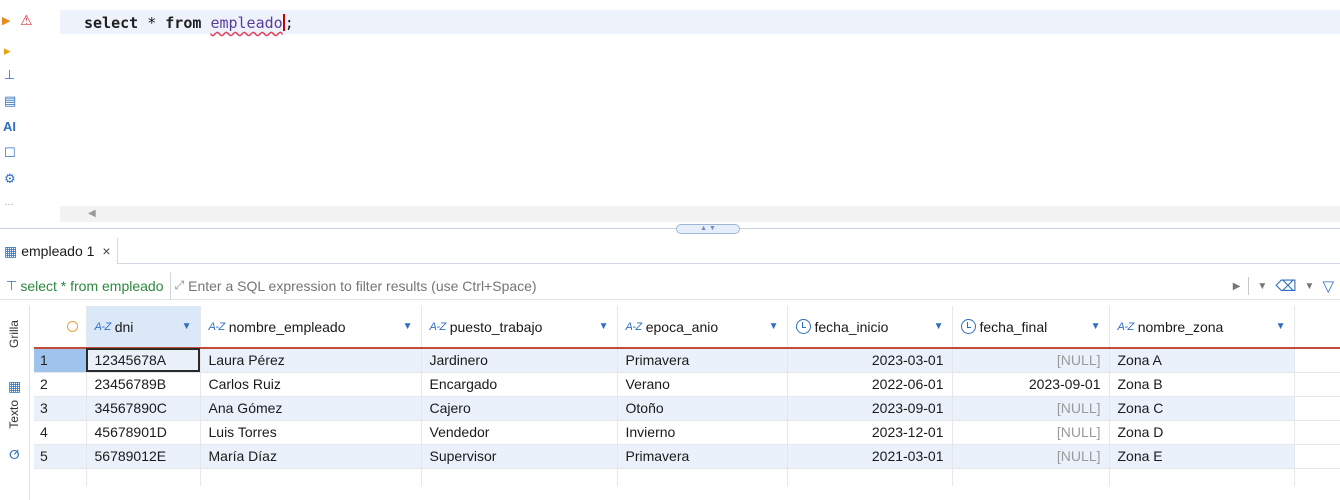  What do you see at coordinates (870, 360) in the screenshot?
I see `cell-fecha-inicio: 2023-03-01` at bounding box center [870, 360].